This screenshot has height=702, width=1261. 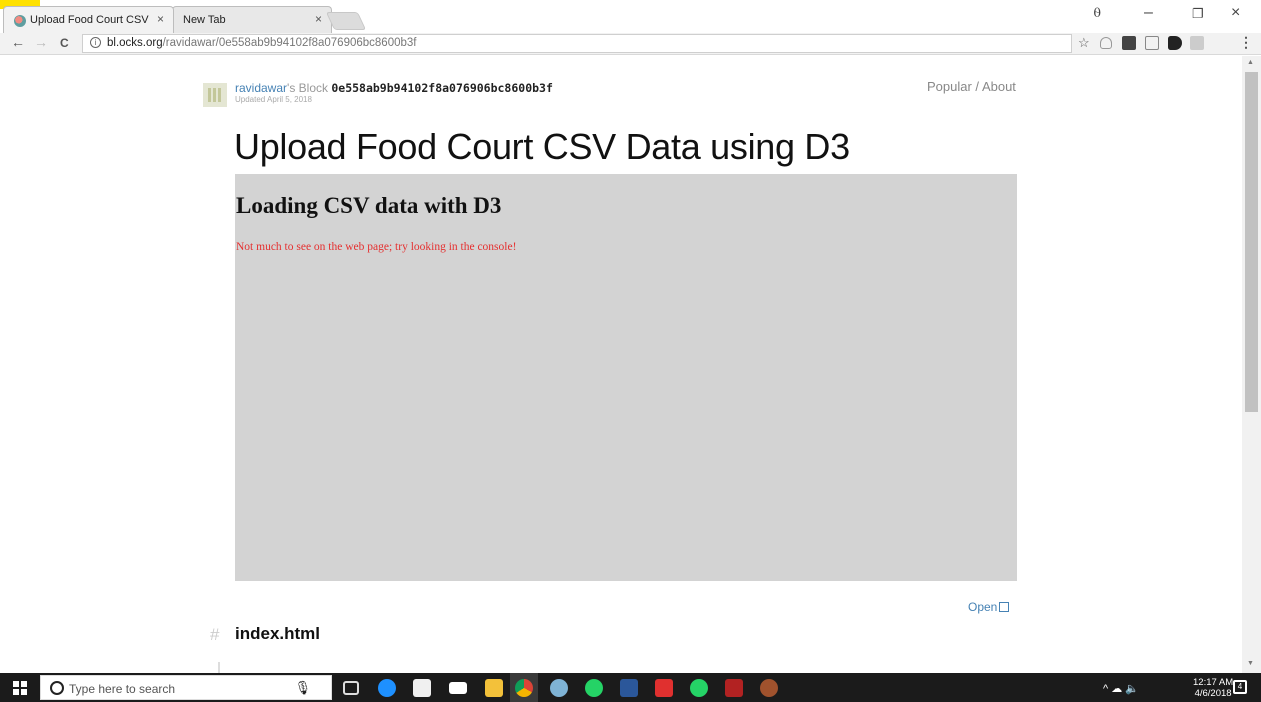 What do you see at coordinates (20, 21) in the screenshot?
I see `bl-ocks-favicon-icon` at bounding box center [20, 21].